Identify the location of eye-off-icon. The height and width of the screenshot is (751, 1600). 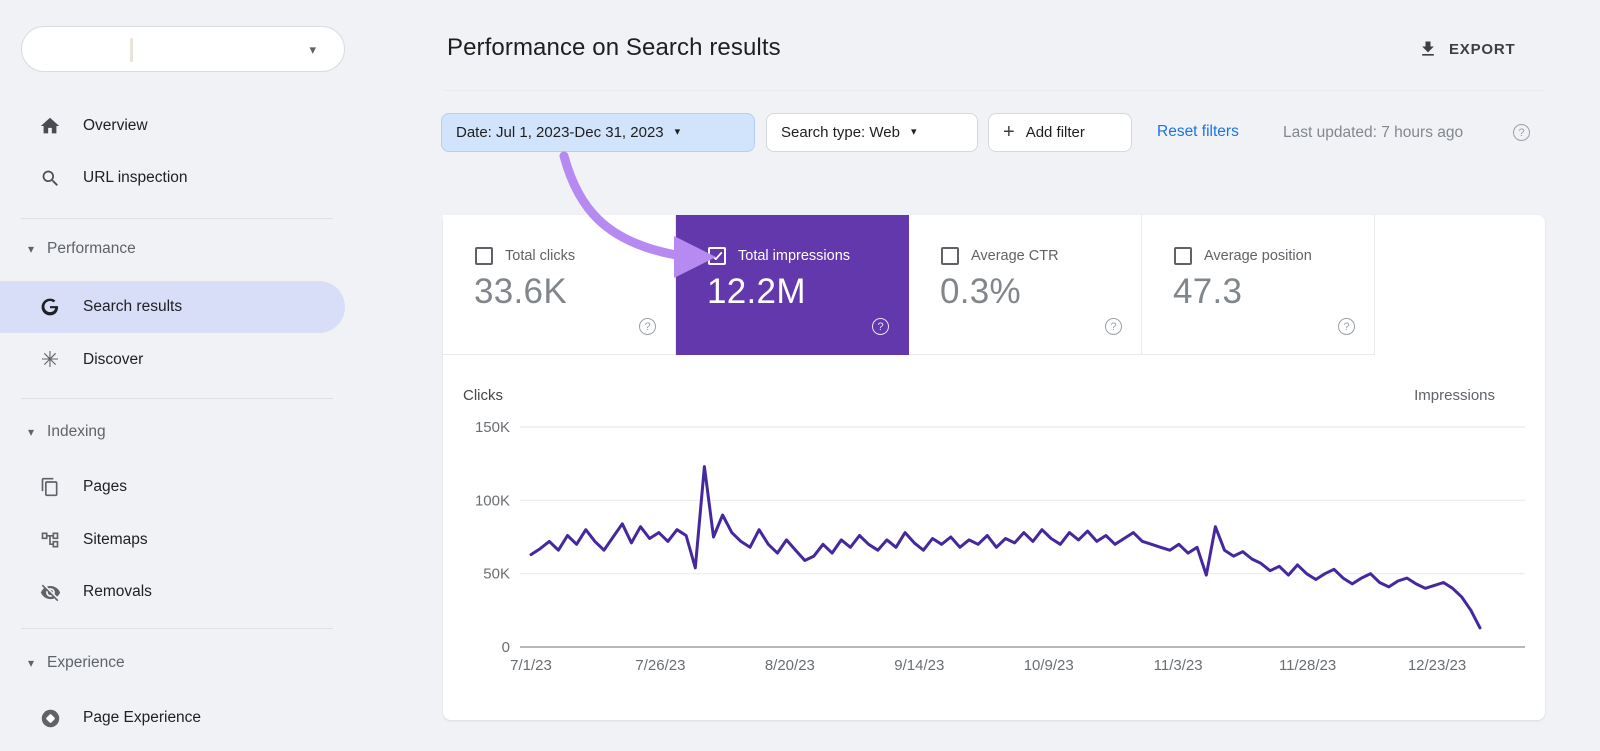
(50, 592).